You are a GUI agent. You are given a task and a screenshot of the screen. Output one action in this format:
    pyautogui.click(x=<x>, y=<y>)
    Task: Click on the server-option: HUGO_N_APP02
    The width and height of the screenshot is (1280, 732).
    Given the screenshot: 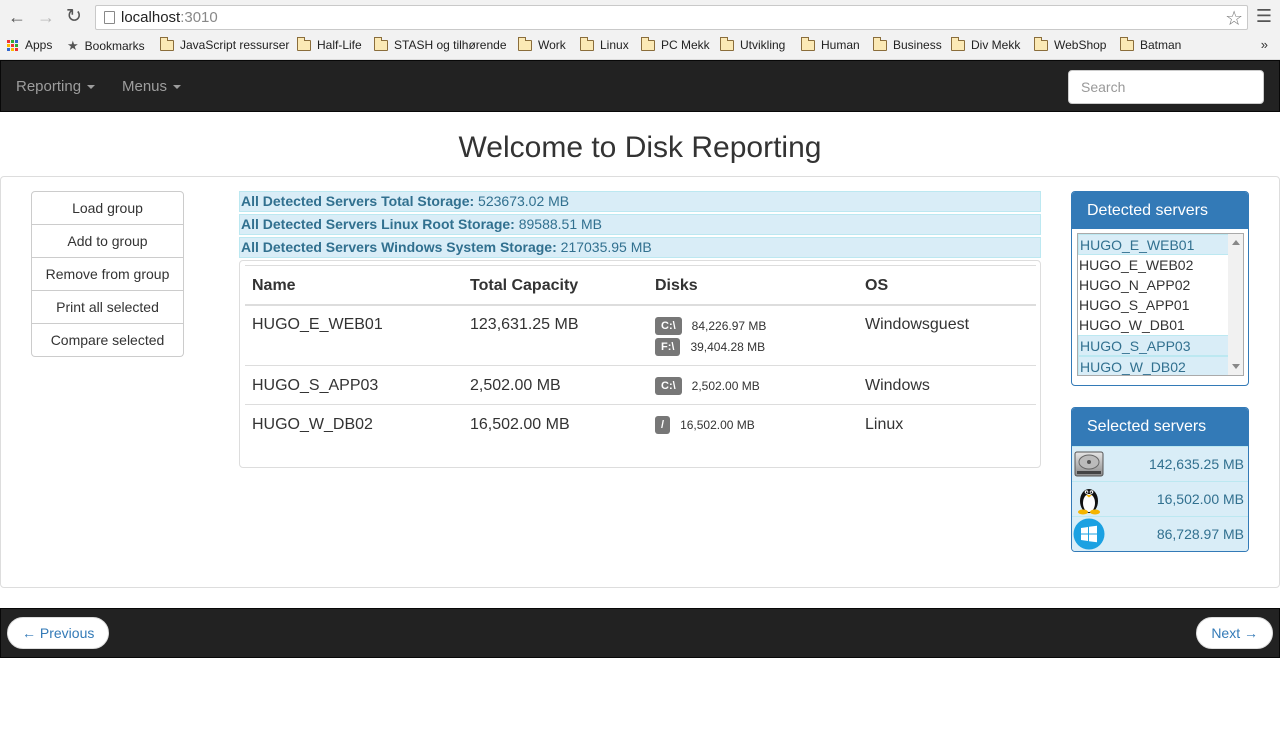 What is the action you would take?
    pyautogui.click(x=1160, y=285)
    